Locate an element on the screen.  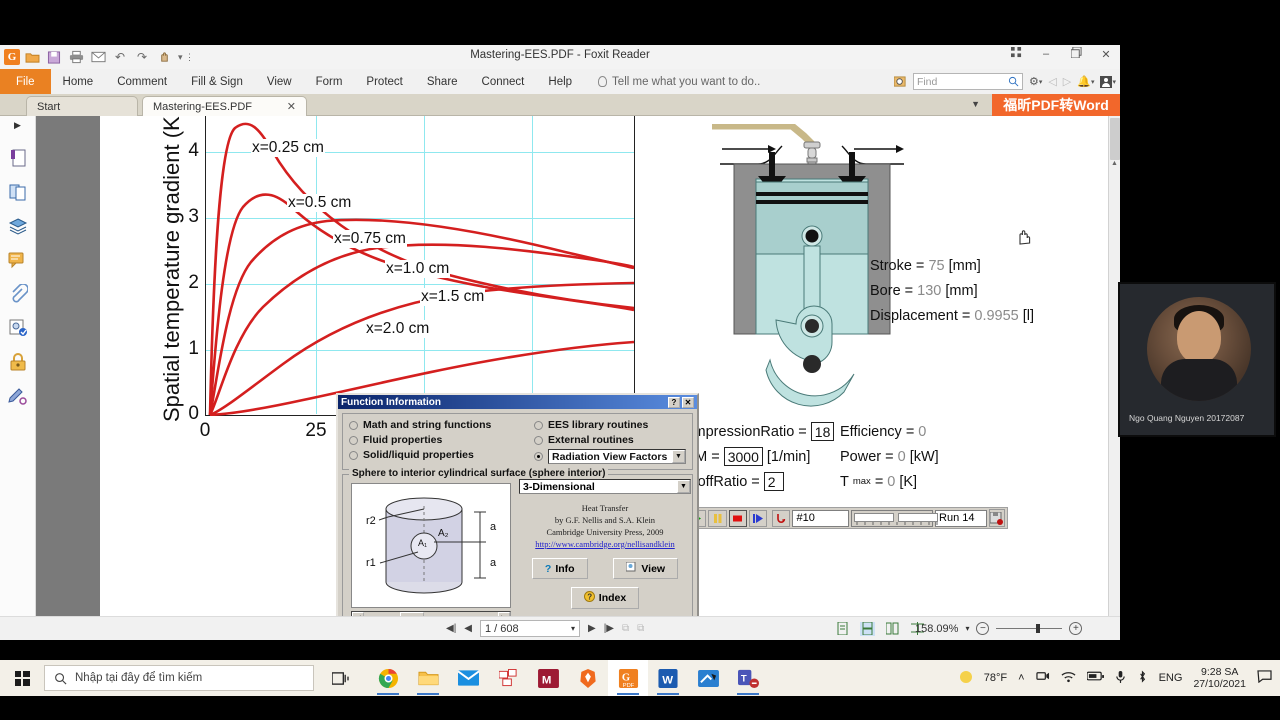
prev-view-icon: ◁ is located at coordinates (1052, 81).